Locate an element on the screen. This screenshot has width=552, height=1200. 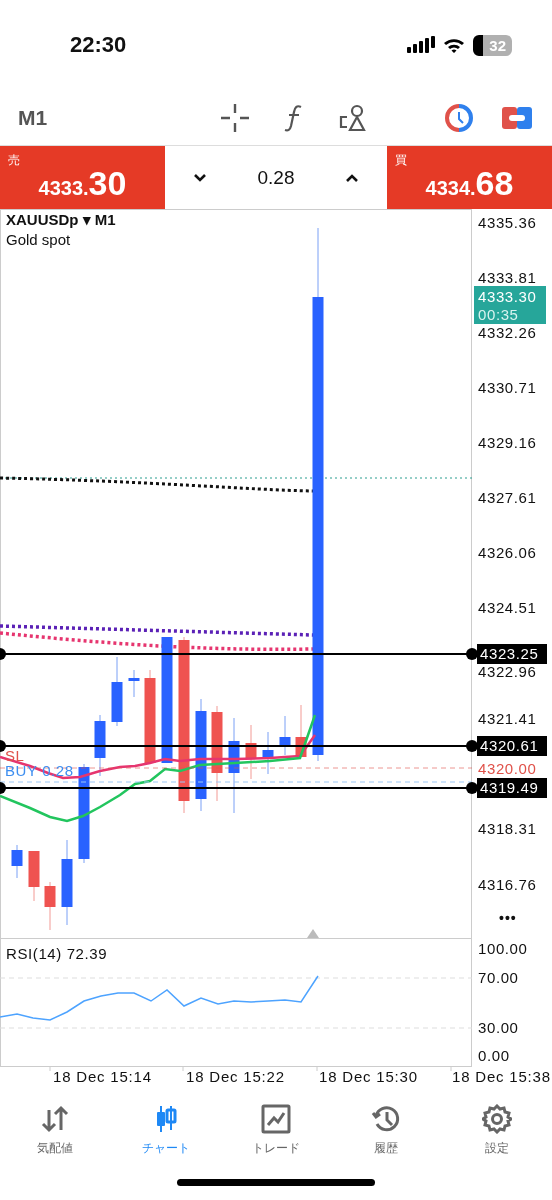
price-axis-label: 4333.81 is located at coordinates (507, 277).